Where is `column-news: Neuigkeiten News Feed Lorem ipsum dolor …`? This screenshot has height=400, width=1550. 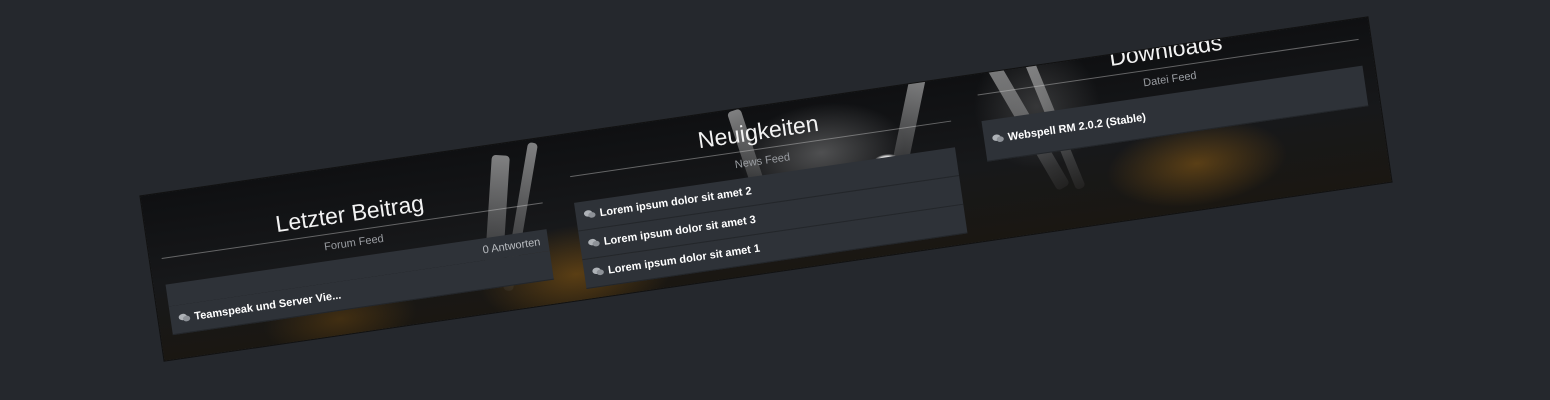
column-news: Neuigkeiten News Feed Lorem ipsum dolor … is located at coordinates (766, 184).